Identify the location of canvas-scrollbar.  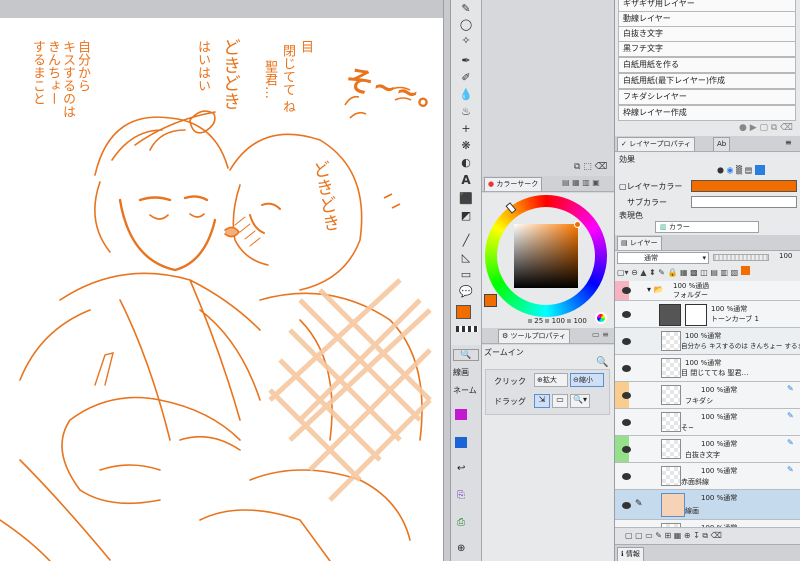
(447, 280).